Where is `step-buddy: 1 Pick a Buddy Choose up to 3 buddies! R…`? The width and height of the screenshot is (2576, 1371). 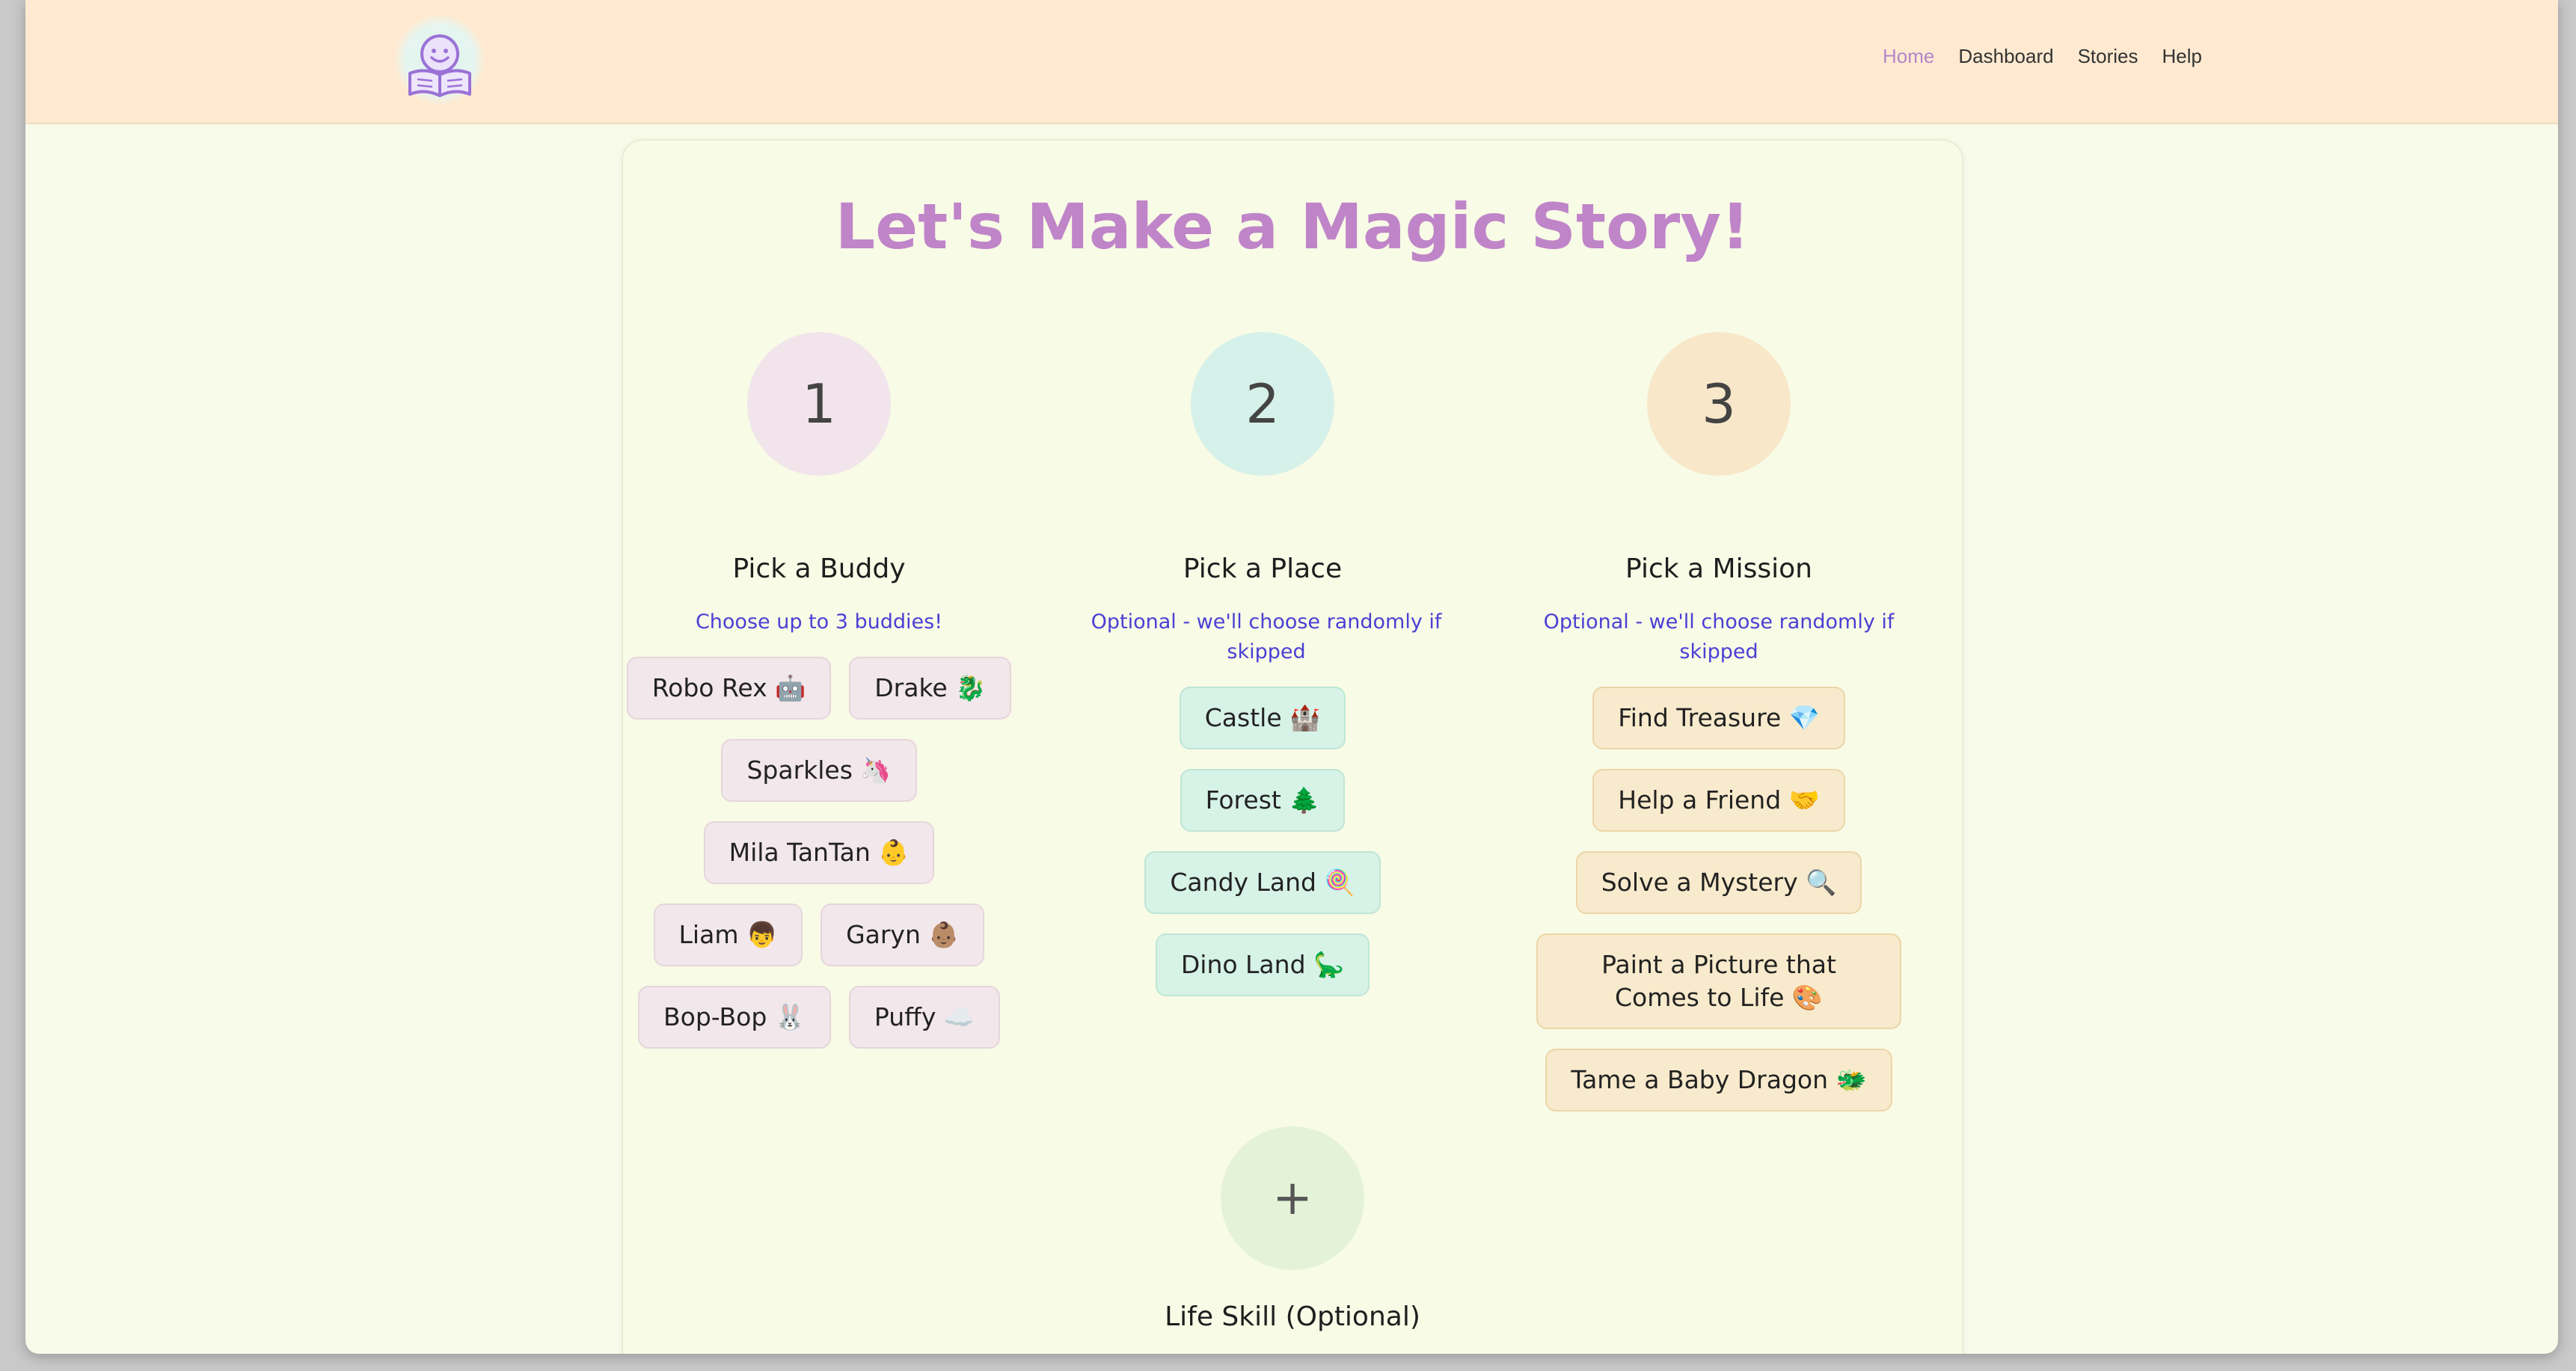
step-buddy: 1 Pick a Buddy Choose up to 3 buddies! R… is located at coordinates (819, 690).